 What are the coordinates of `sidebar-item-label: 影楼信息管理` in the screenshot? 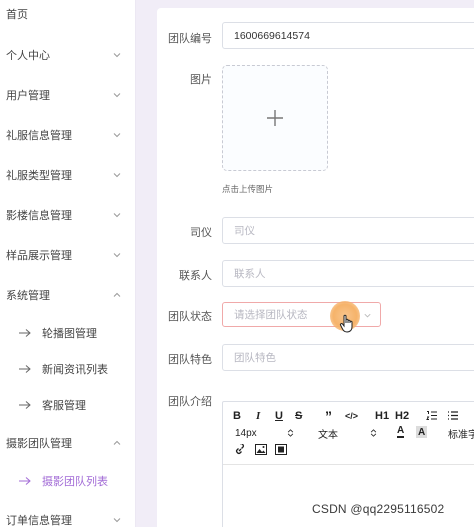 It's located at (39, 216).